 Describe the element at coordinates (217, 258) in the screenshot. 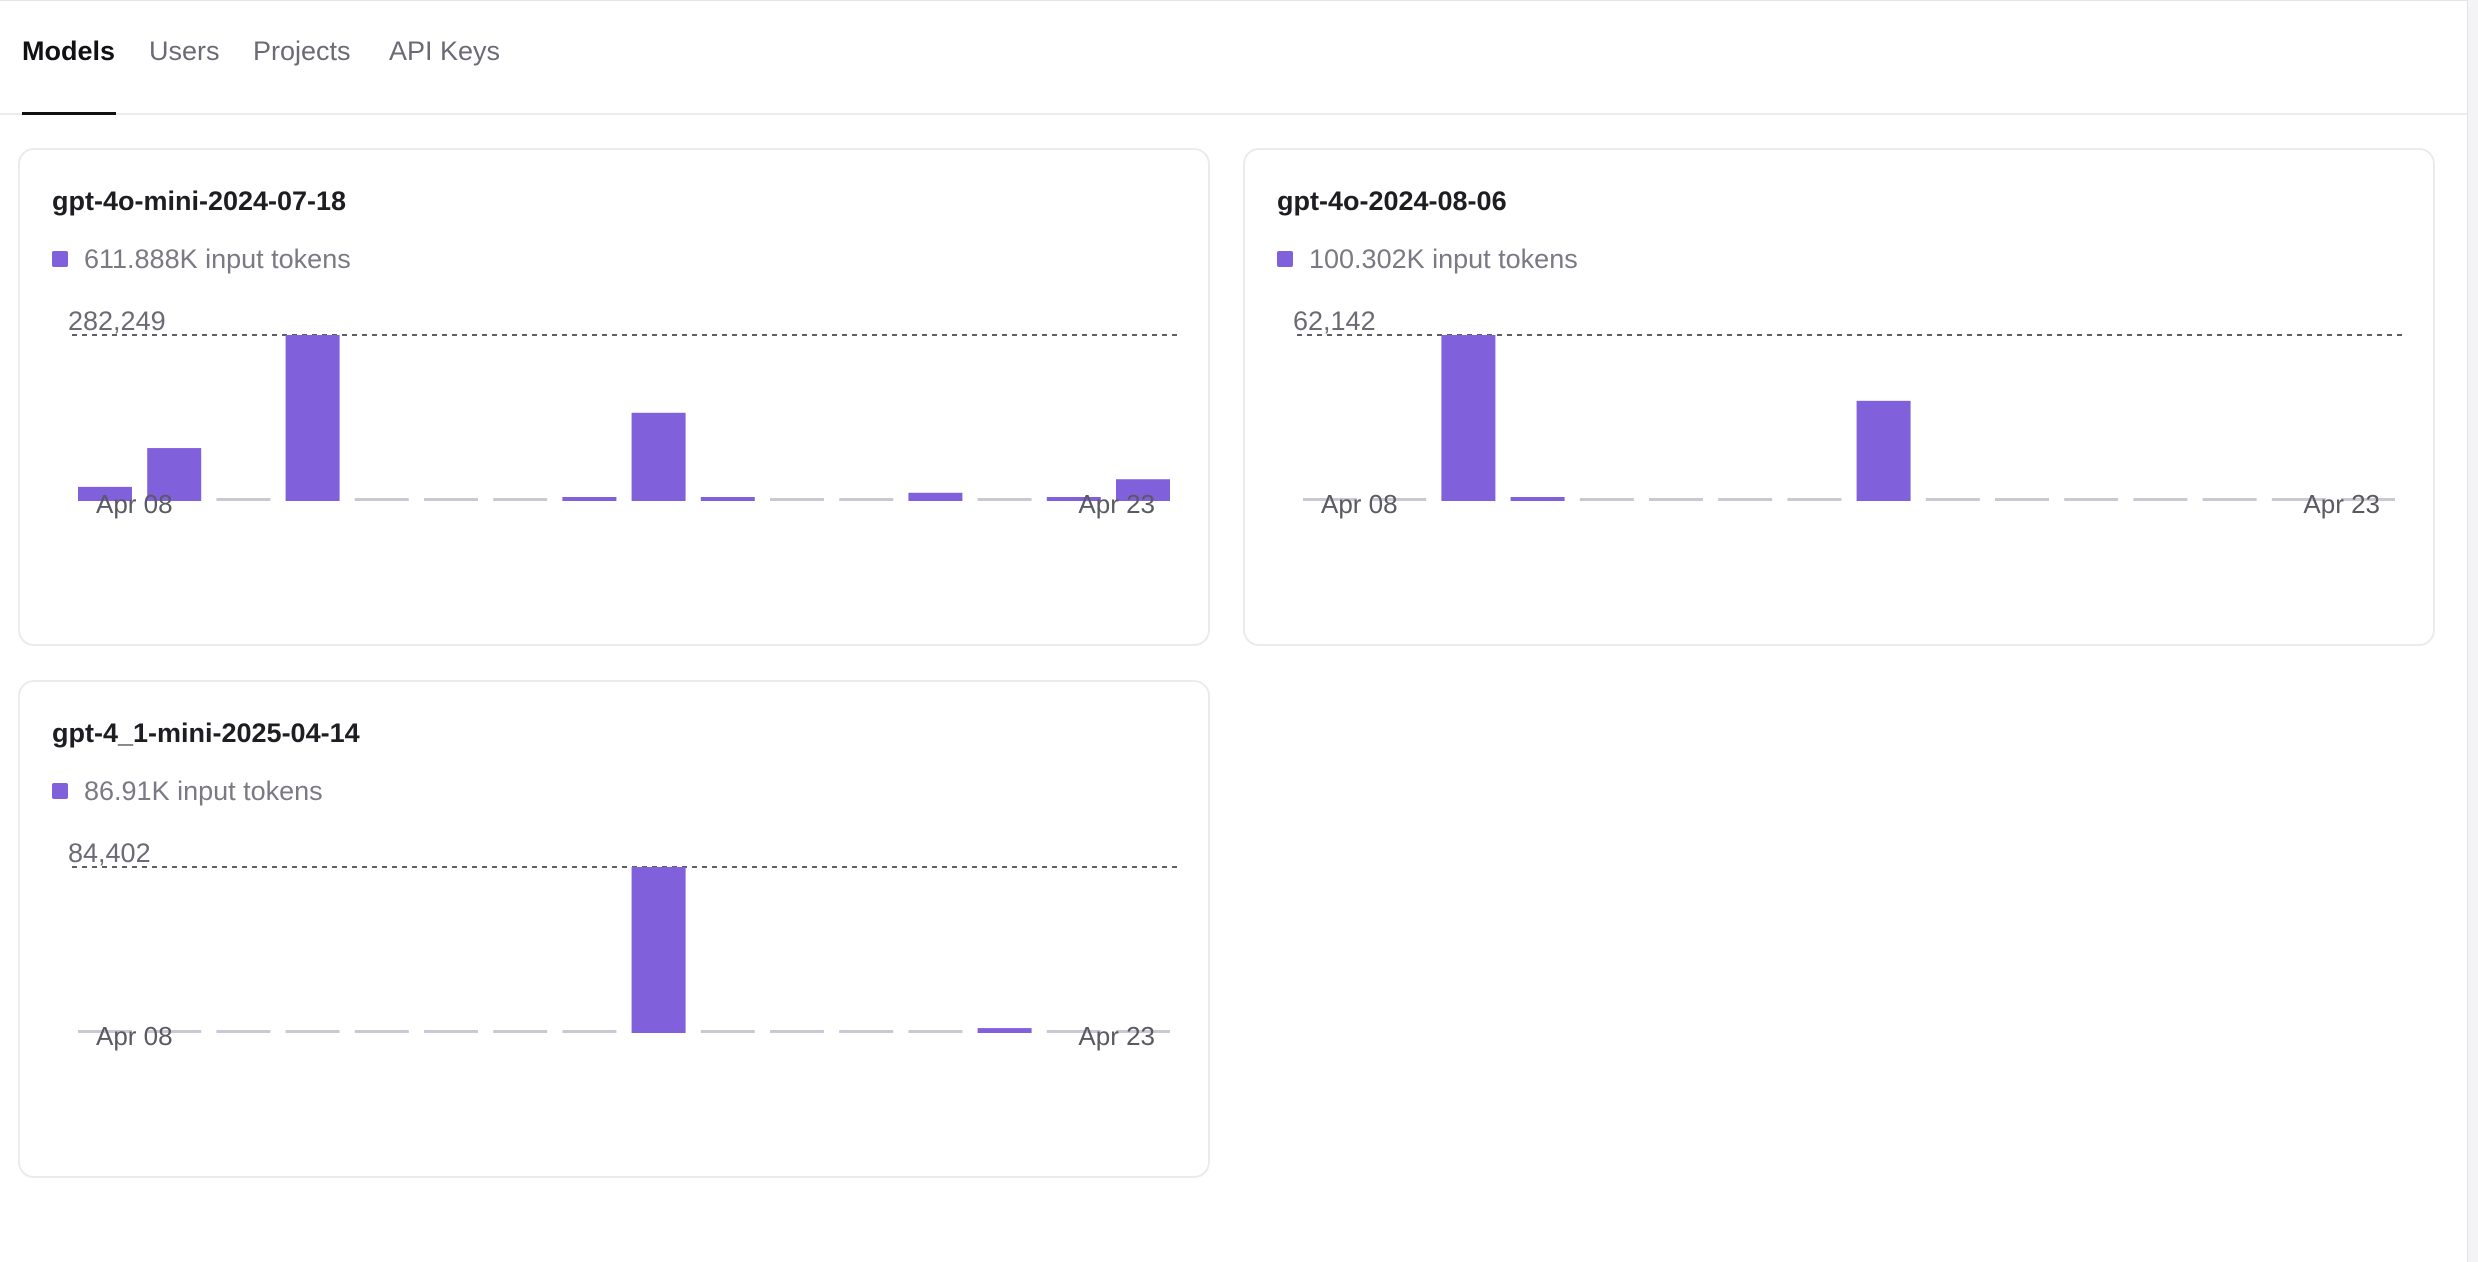

I see `legend-label: 611.888K input tokens` at that location.